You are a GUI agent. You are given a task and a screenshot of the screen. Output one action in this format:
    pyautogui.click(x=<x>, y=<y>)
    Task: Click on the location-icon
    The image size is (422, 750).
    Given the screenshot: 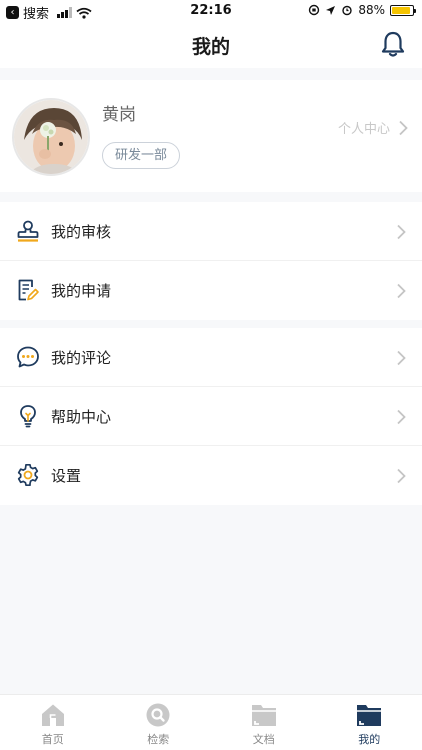 What is the action you would take?
    pyautogui.click(x=331, y=10)
    